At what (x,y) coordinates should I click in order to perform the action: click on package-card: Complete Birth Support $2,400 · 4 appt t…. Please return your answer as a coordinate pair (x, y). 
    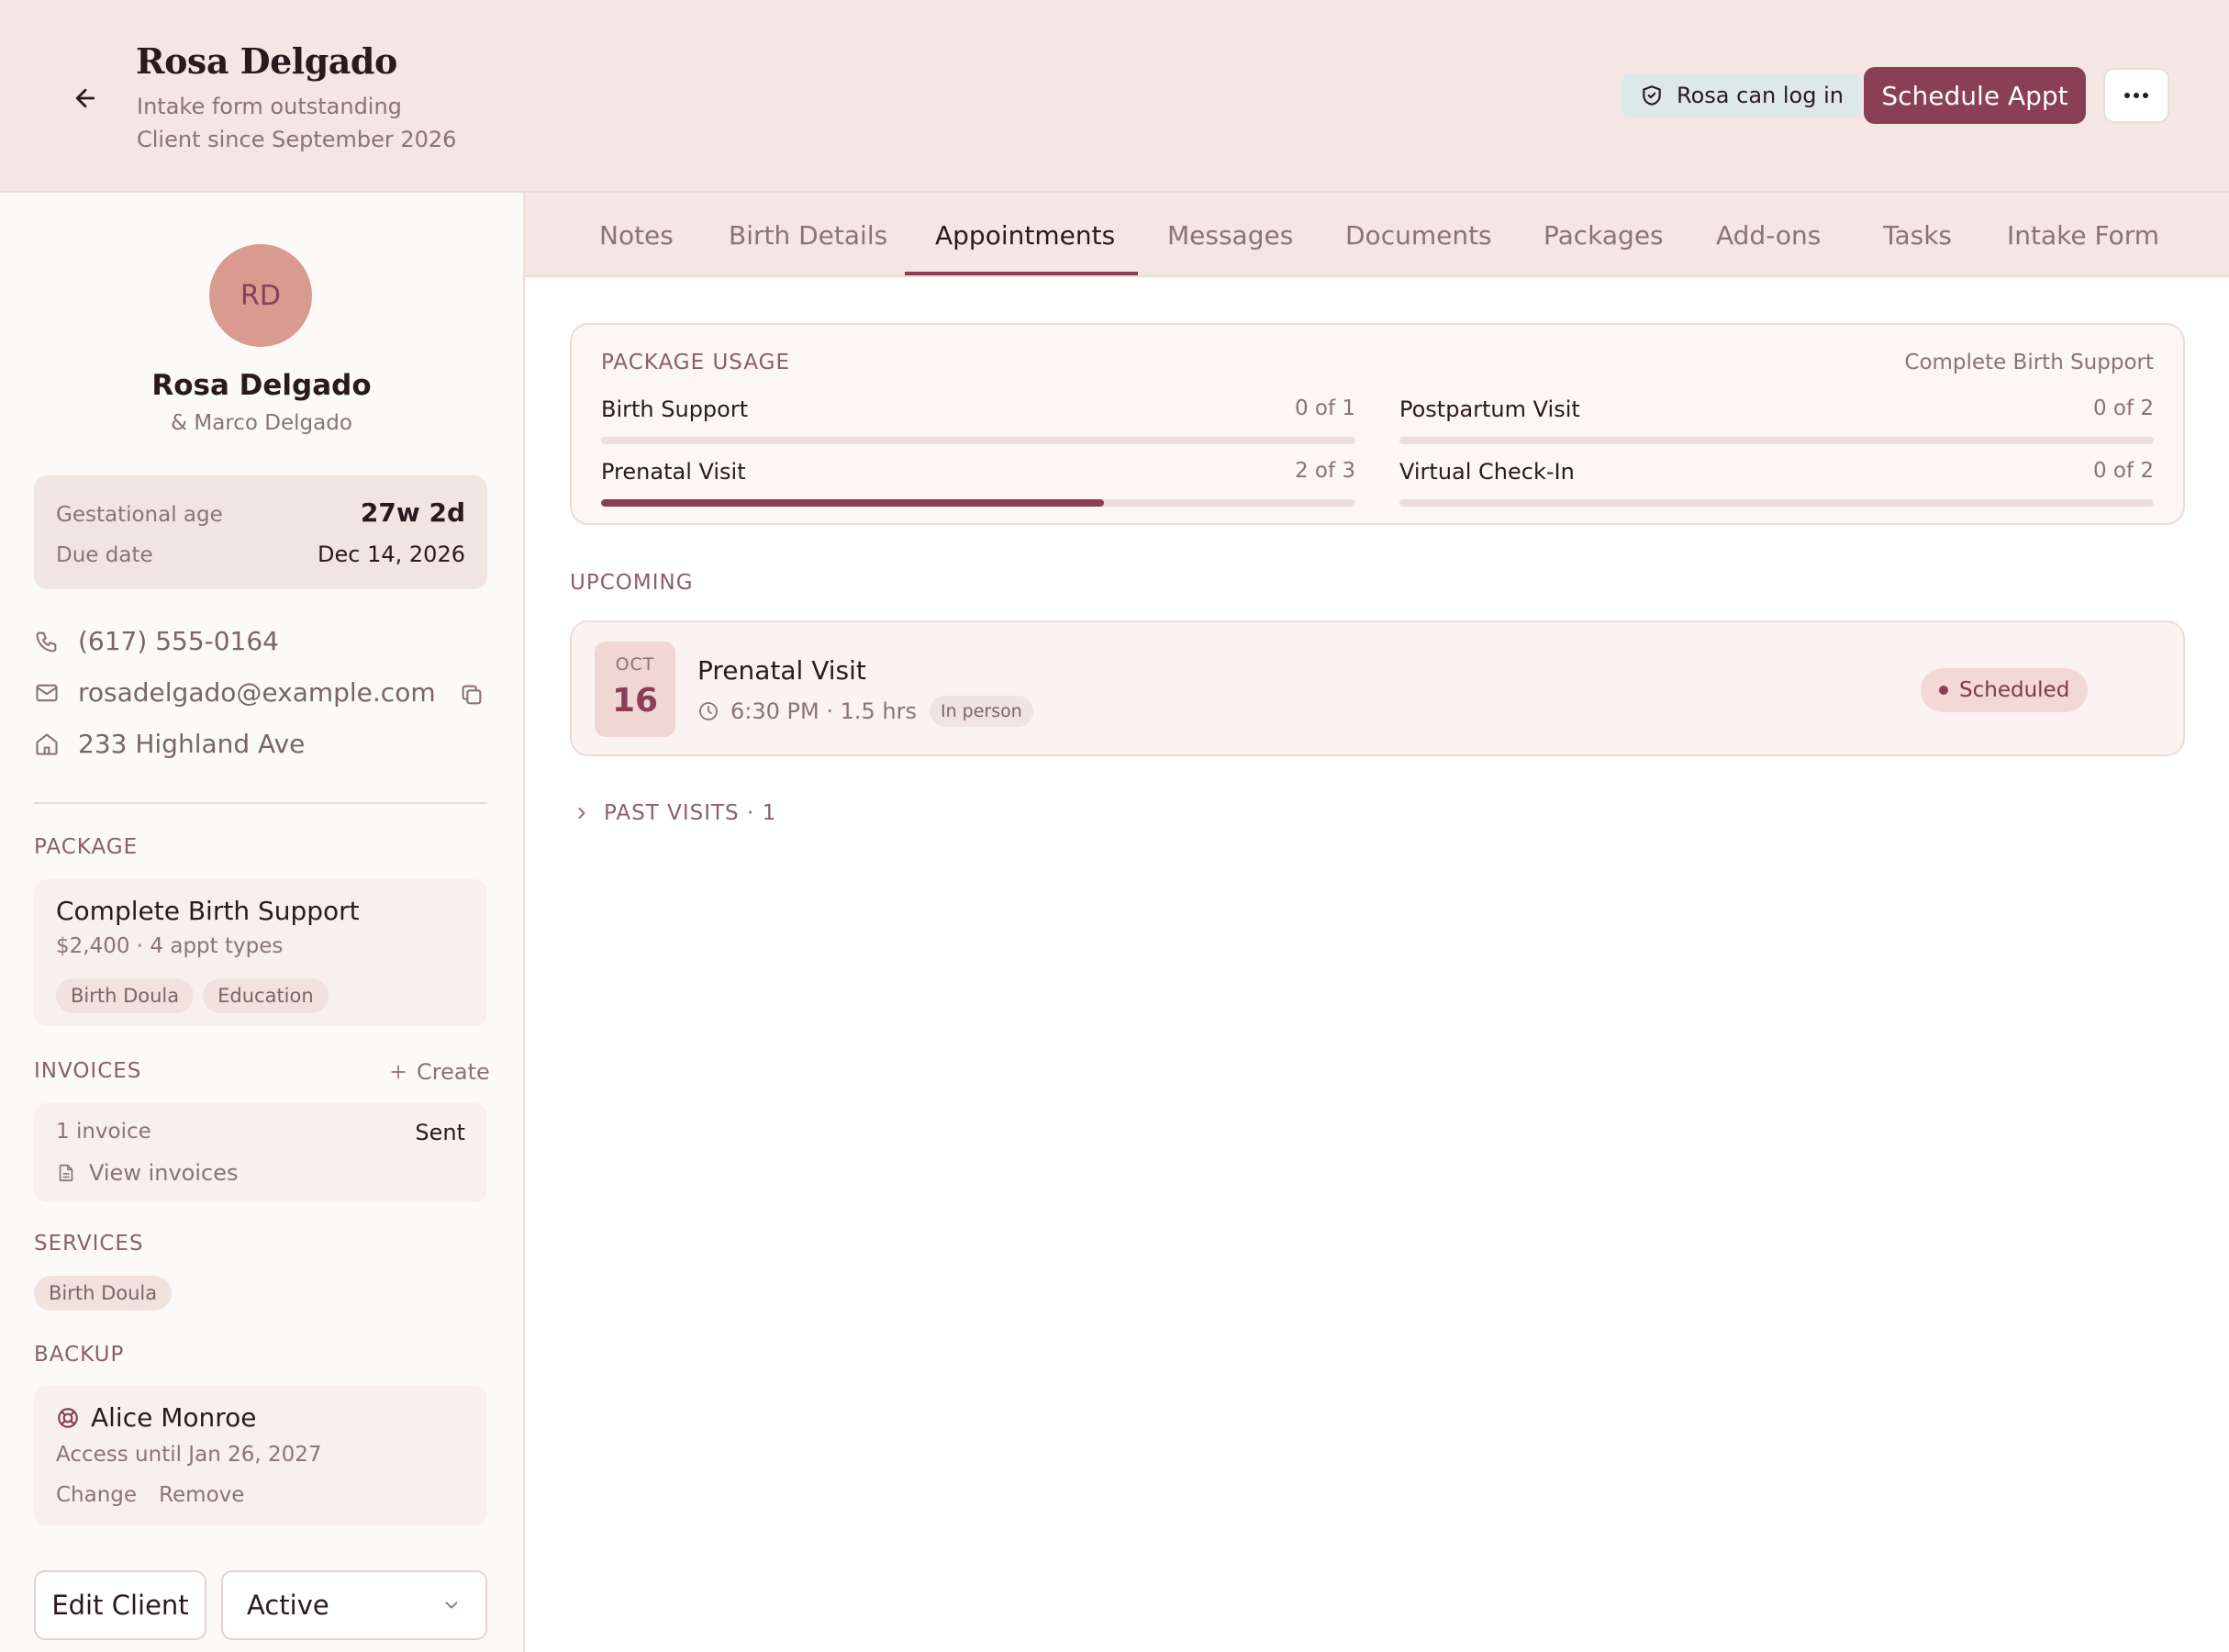
    Looking at the image, I should click on (260, 953).